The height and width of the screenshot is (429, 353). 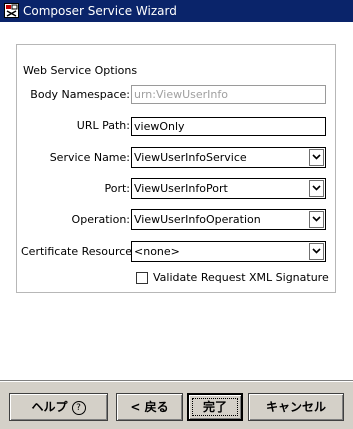 I want to click on body-namespace-field: urn:ViewUserInfo, so click(x=228, y=94).